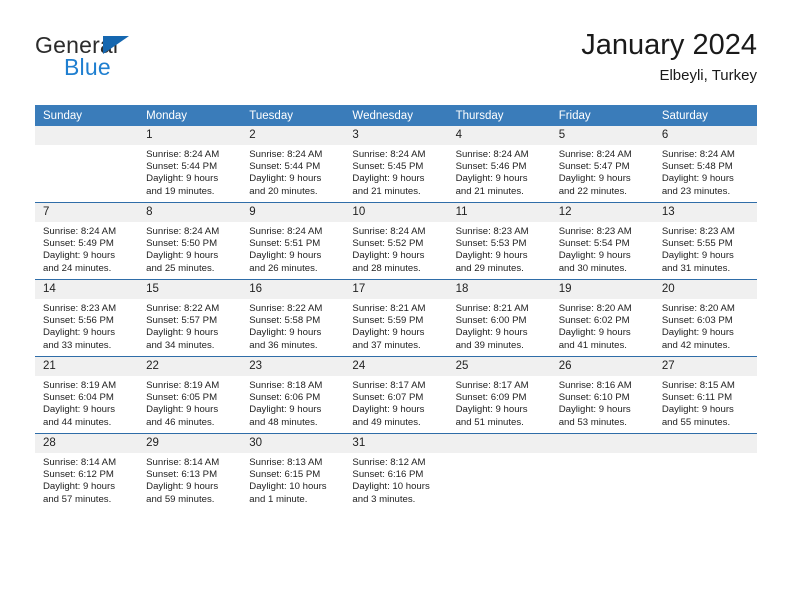 The image size is (792, 612). I want to click on daylight-text-line2: and 41 minutes., so click(592, 345).